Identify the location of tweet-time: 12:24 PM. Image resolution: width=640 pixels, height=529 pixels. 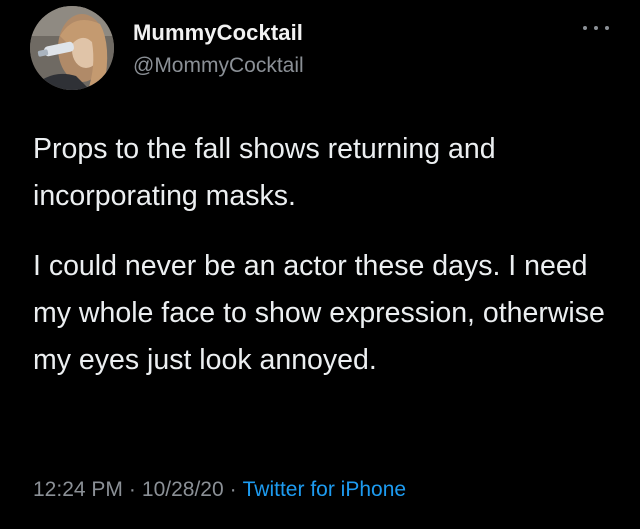
(78, 489).